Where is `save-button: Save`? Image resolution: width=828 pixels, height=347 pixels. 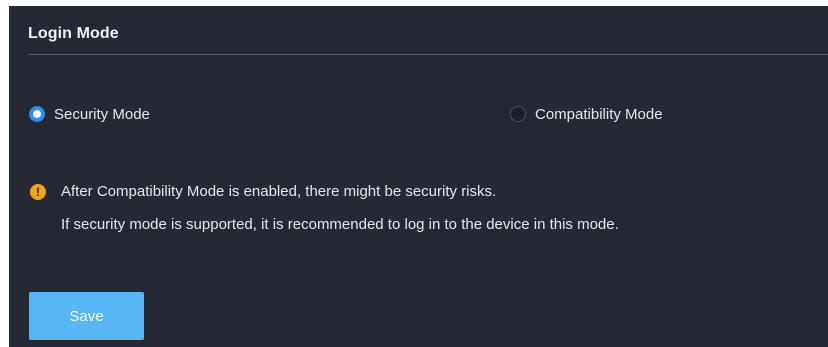 save-button: Save is located at coordinates (86, 316).